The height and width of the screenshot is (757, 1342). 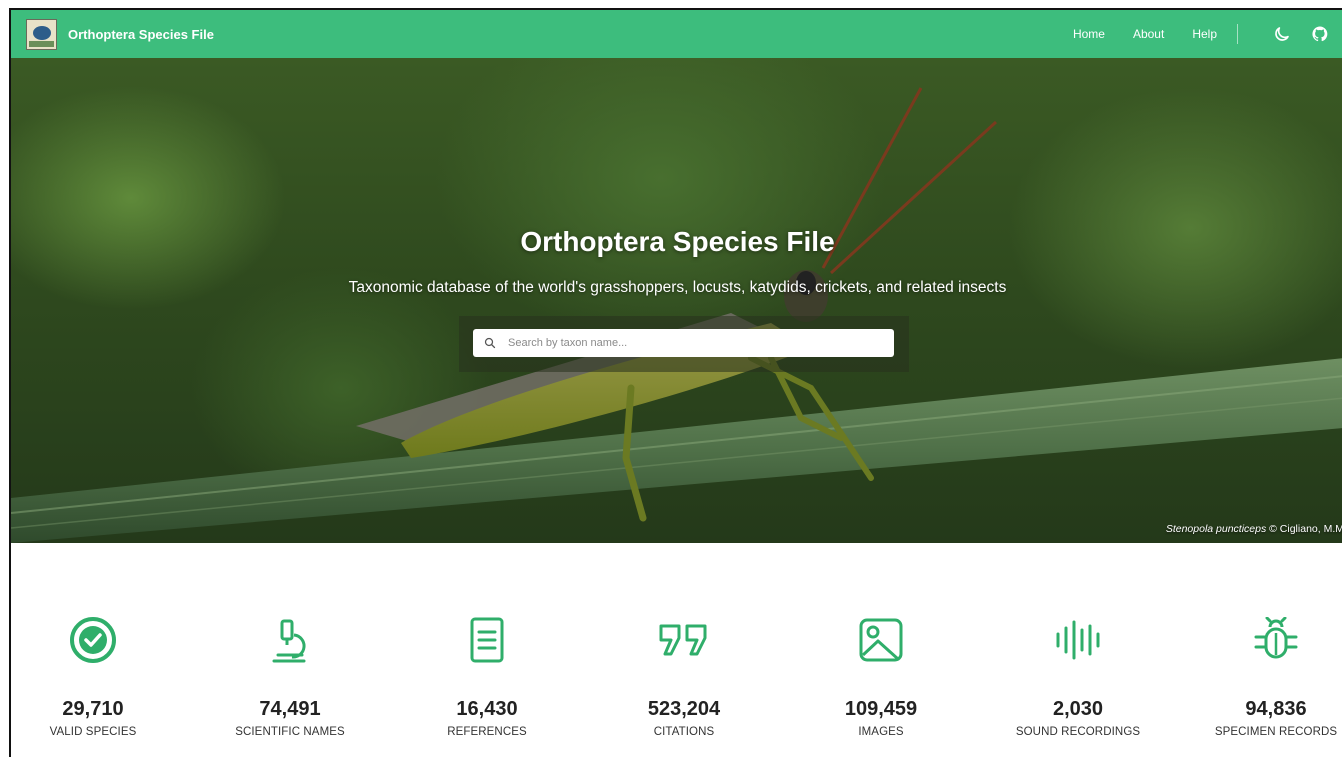 What do you see at coordinates (684, 674) in the screenshot?
I see `stat-citations: 523,204 CITATIONS` at bounding box center [684, 674].